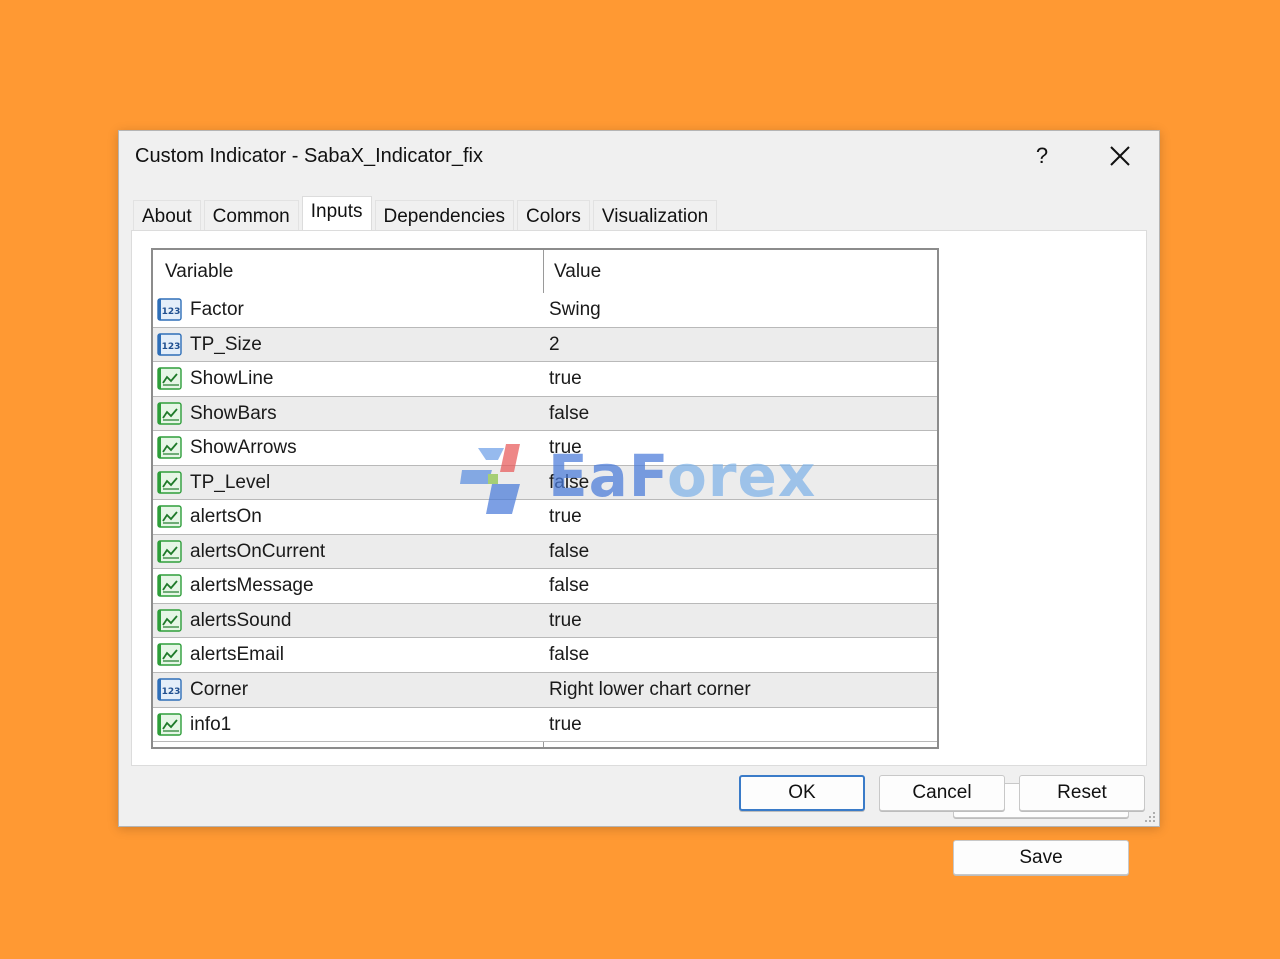 The image size is (1280, 959). What do you see at coordinates (237, 655) in the screenshot?
I see `variable-name: alertsEmail` at bounding box center [237, 655].